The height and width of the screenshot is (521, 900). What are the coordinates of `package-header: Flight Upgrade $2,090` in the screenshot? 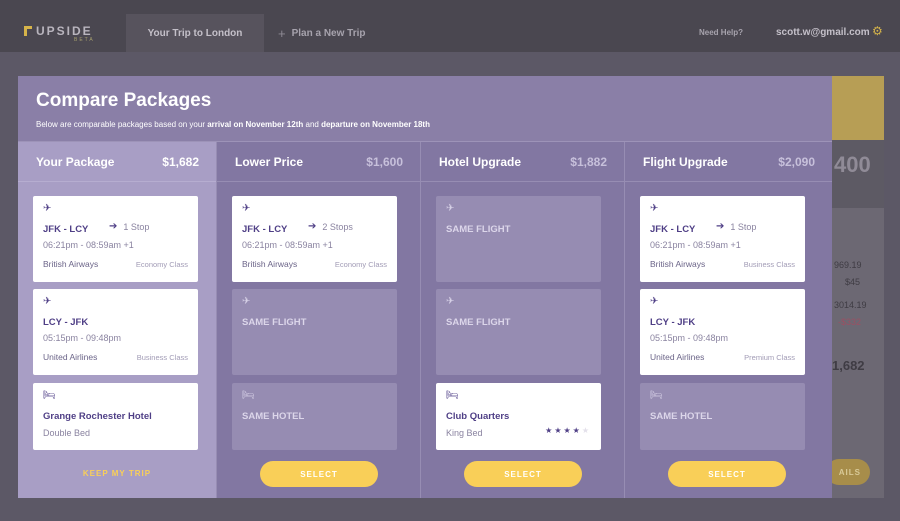 It's located at (728, 162).